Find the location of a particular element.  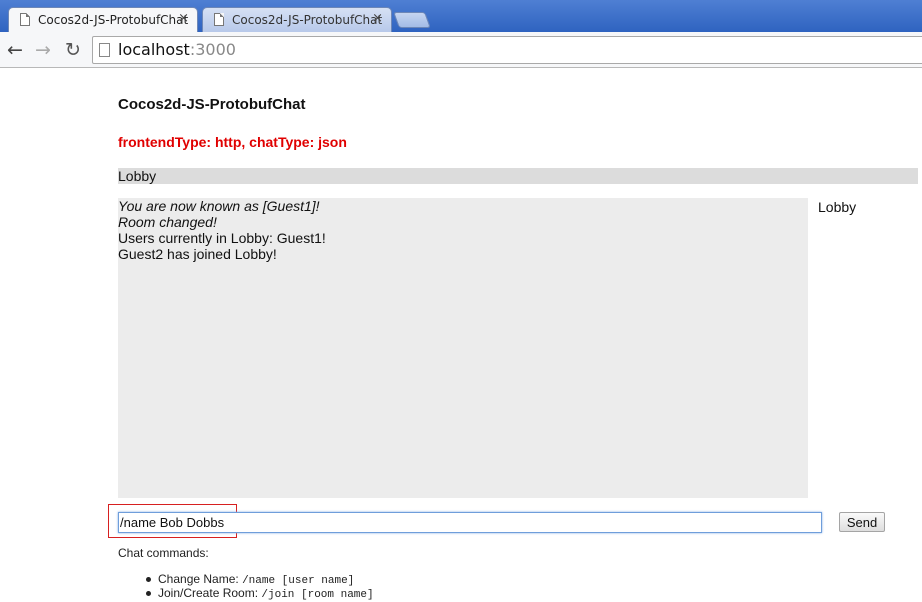

help-title: Chat commands: is located at coordinates (163, 553).